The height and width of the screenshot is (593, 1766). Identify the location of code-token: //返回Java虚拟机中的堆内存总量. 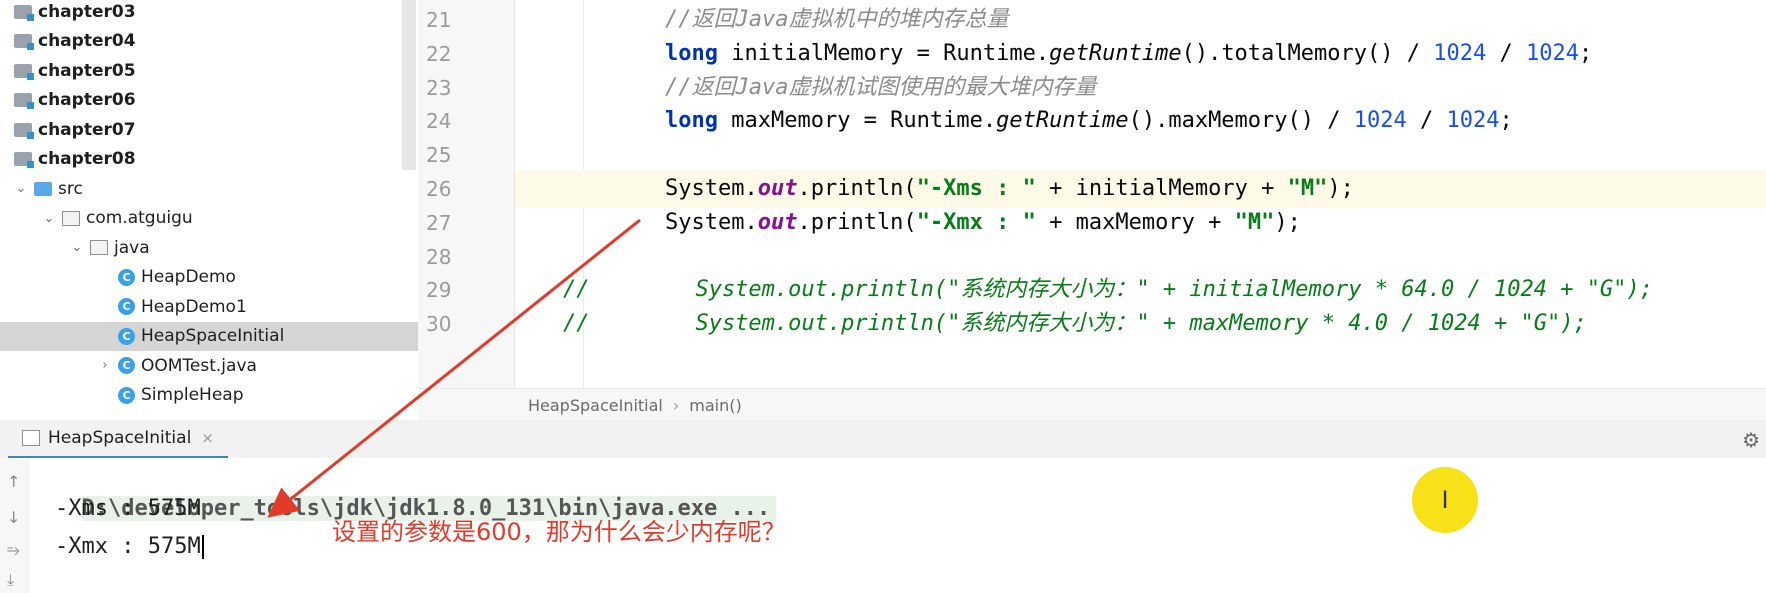
(837, 19).